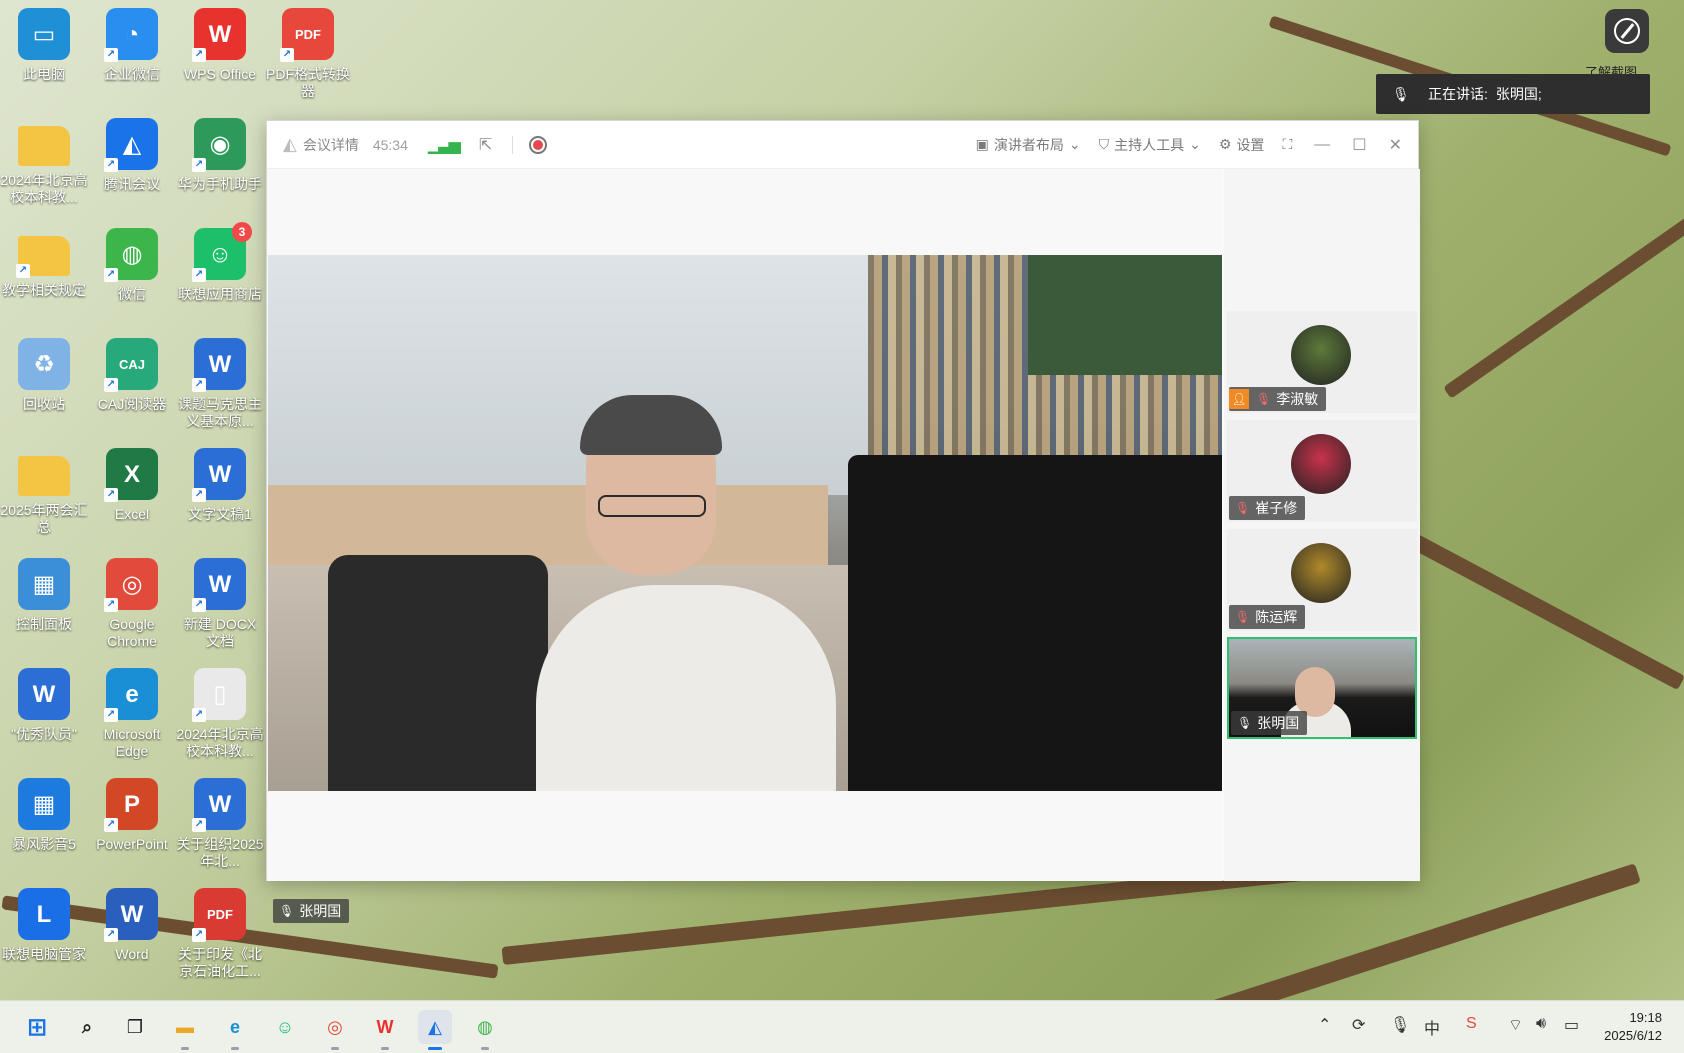  Describe the element at coordinates (132, 485) in the screenshot. I see `desktop-icon: X ↗ Excel` at that location.